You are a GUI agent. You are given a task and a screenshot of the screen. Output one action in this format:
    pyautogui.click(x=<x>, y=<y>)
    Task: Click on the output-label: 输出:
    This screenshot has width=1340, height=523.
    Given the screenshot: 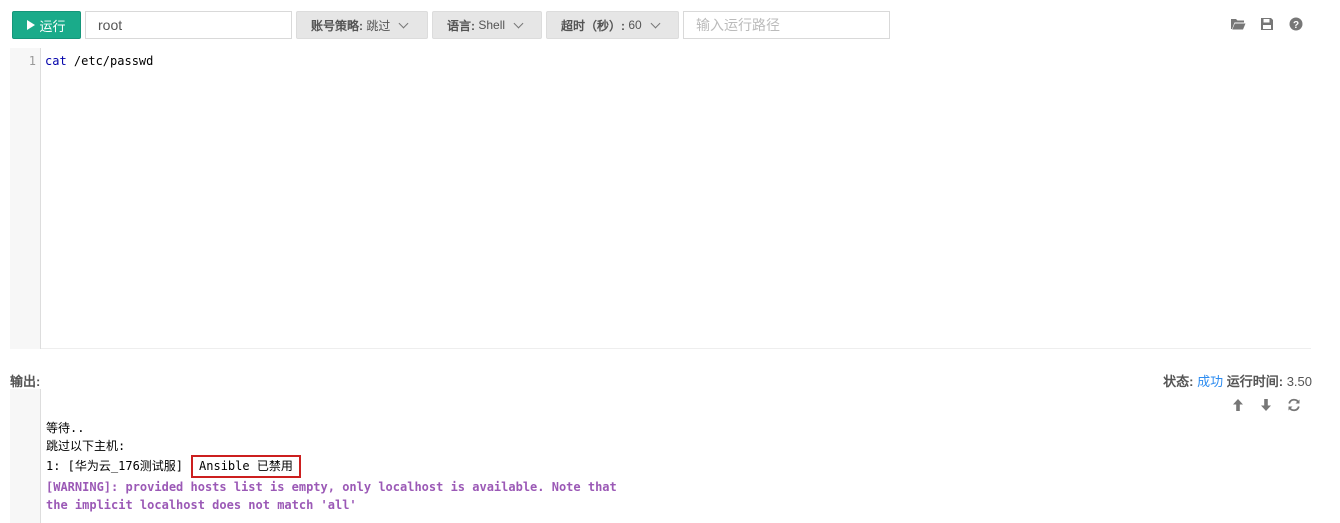 What is the action you would take?
    pyautogui.click(x=25, y=381)
    